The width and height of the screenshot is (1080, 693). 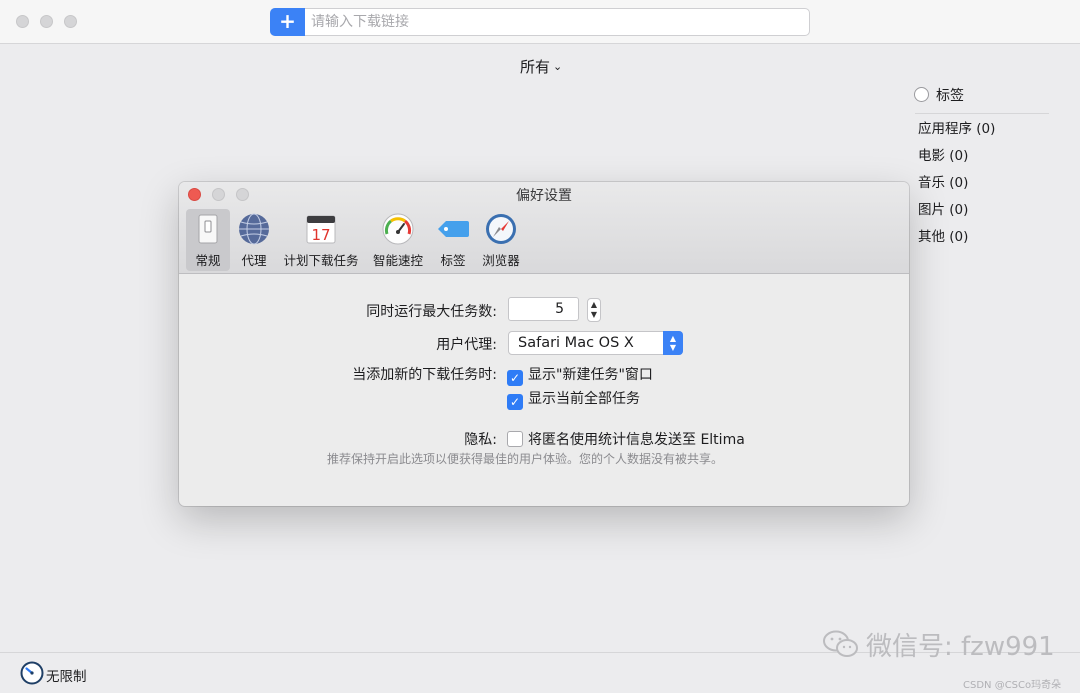 What do you see at coordinates (208, 260) in the screenshot?
I see `tab-general-label: 常规` at bounding box center [208, 260].